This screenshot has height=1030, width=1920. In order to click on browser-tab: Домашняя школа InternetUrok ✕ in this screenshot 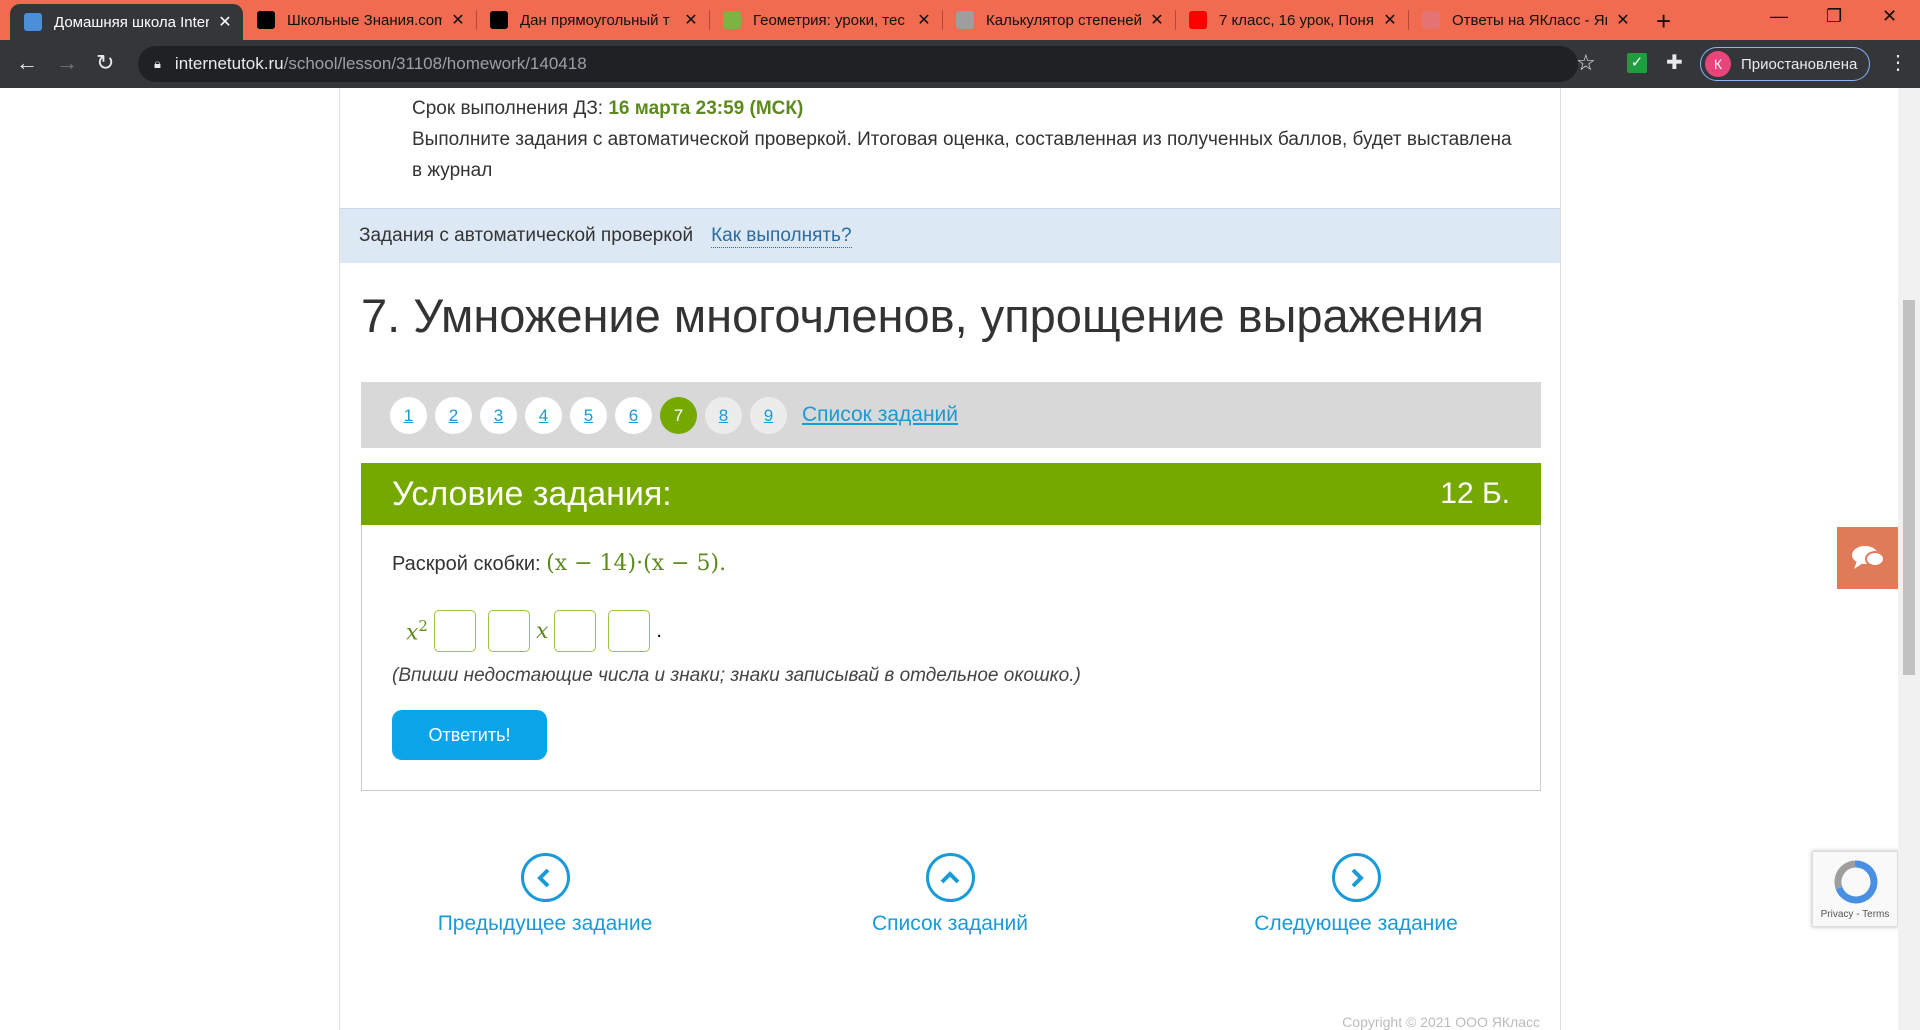, I will do `click(126, 22)`.